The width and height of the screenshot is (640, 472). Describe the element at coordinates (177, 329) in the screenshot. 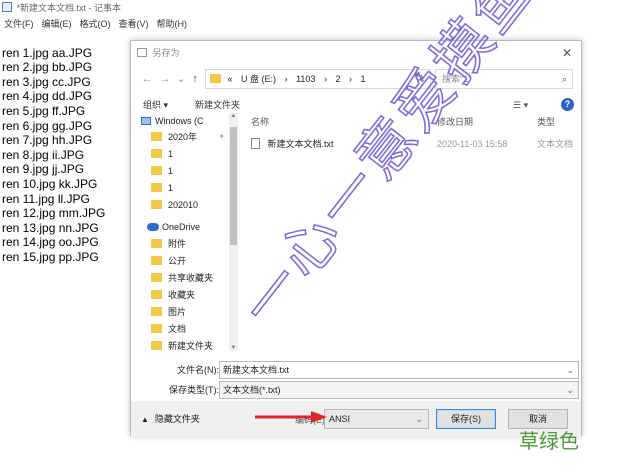

I see `nav-item-label: 文档` at that location.